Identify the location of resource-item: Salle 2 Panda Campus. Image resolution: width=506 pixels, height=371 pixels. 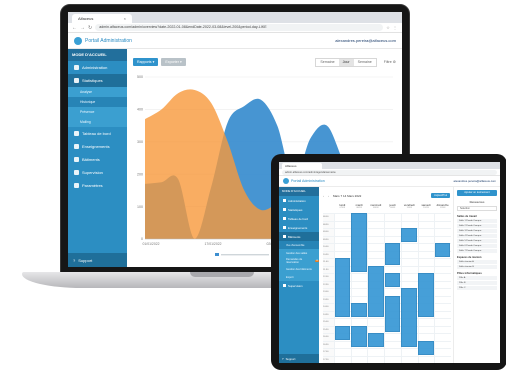
(477, 226).